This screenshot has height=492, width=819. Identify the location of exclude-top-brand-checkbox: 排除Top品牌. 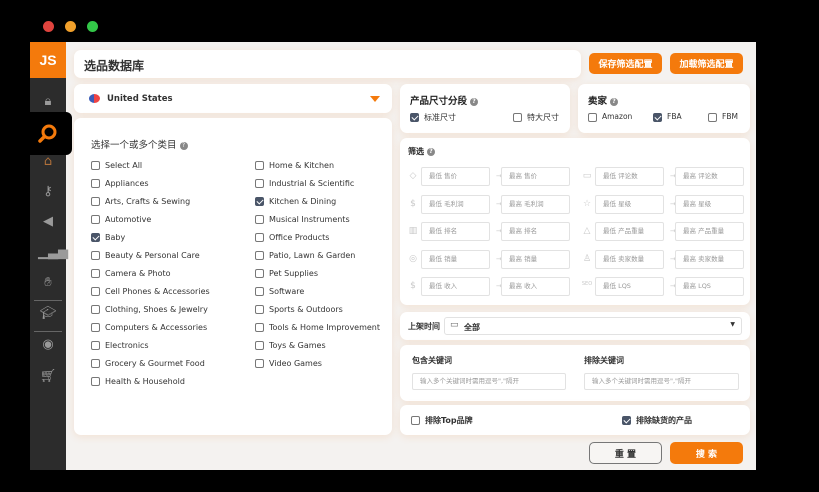
(442, 420).